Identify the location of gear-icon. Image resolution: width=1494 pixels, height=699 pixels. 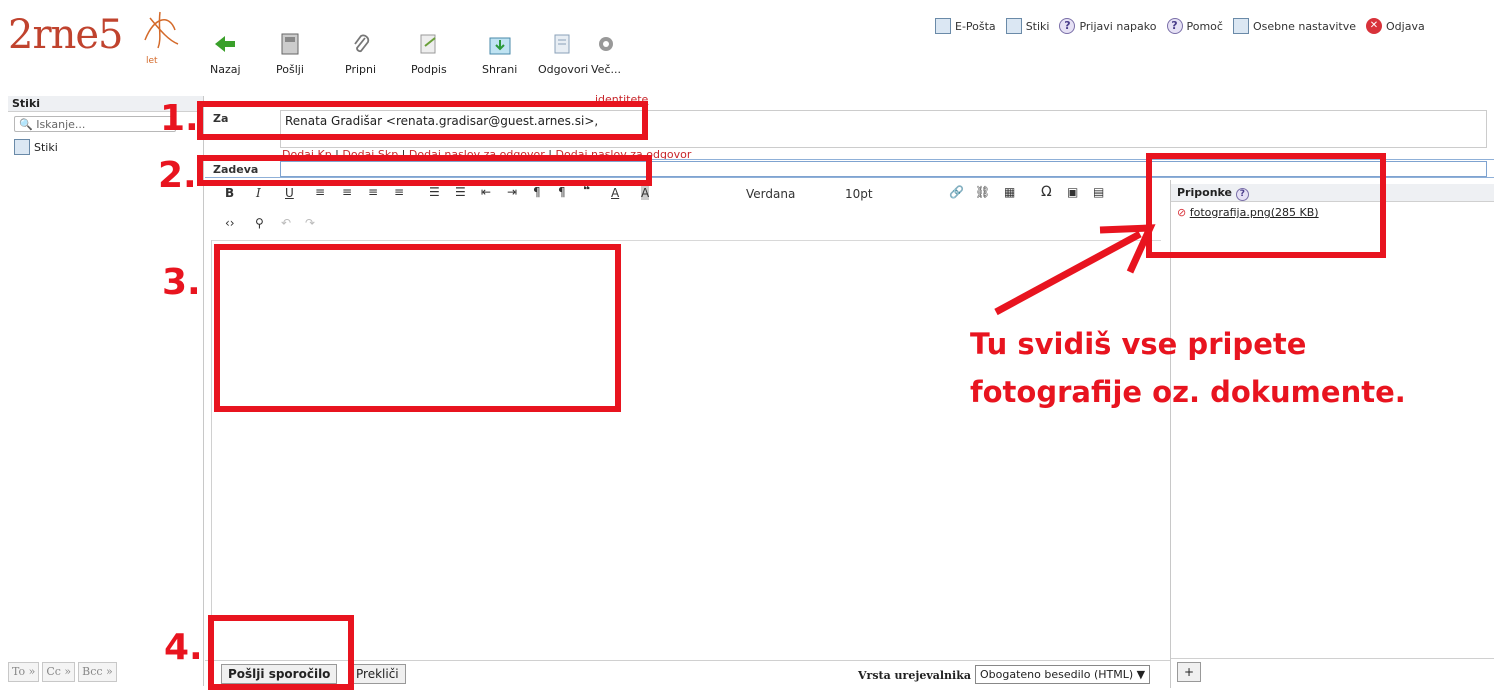
(605, 44).